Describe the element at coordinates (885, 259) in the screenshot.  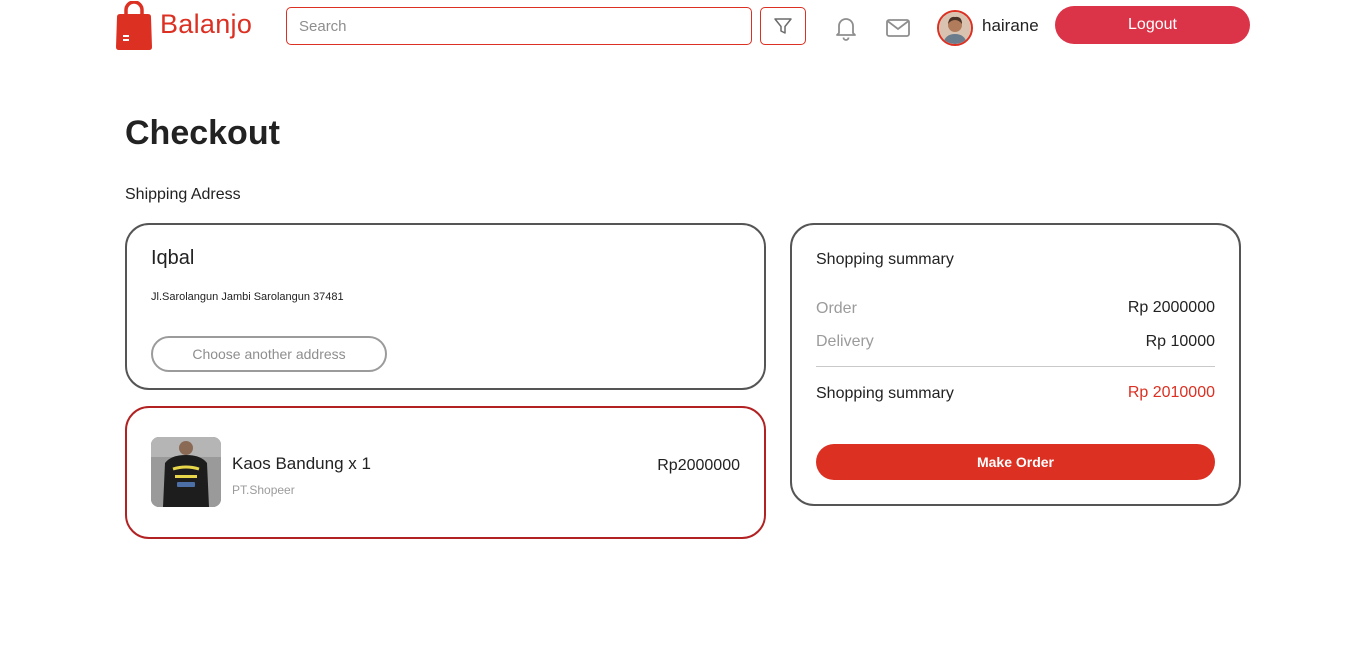
I see `summary-title: Shopping summary` at that location.